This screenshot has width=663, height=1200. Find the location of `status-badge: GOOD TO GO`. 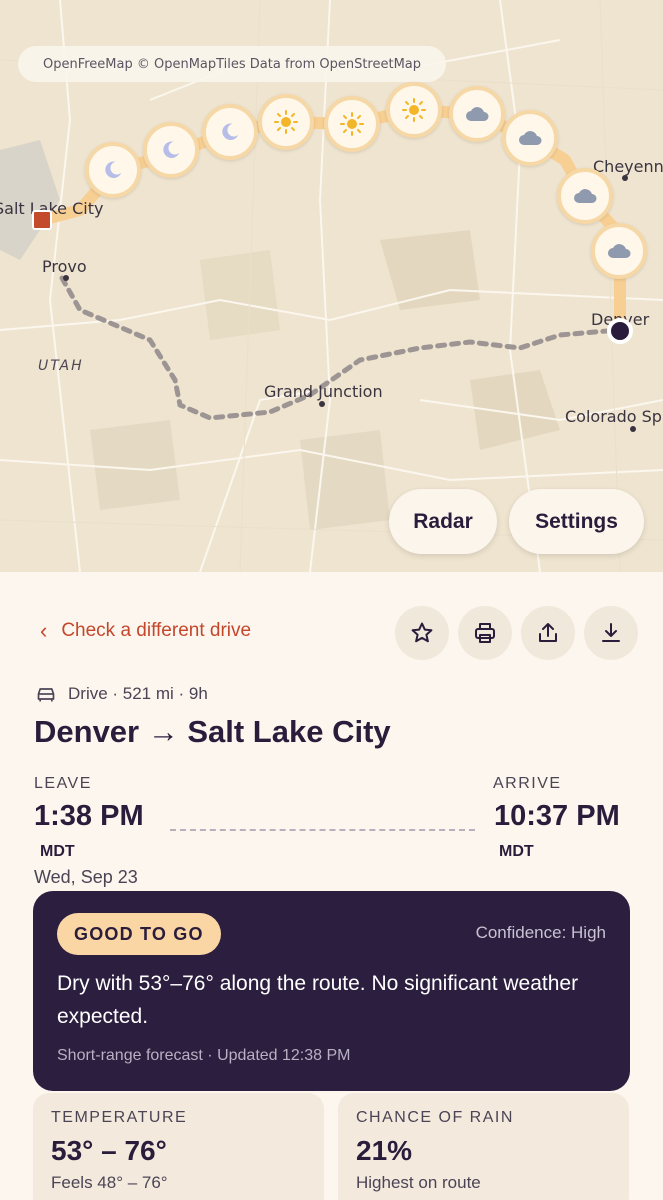

status-badge: GOOD TO GO is located at coordinates (139, 934).